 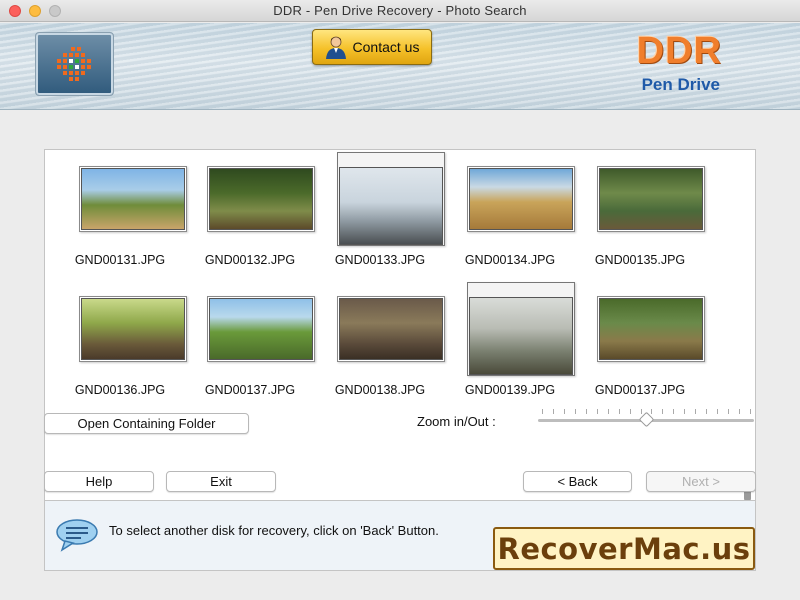 What do you see at coordinates (380, 260) in the screenshot?
I see `thumbnail-label: GND00133.JPG` at bounding box center [380, 260].